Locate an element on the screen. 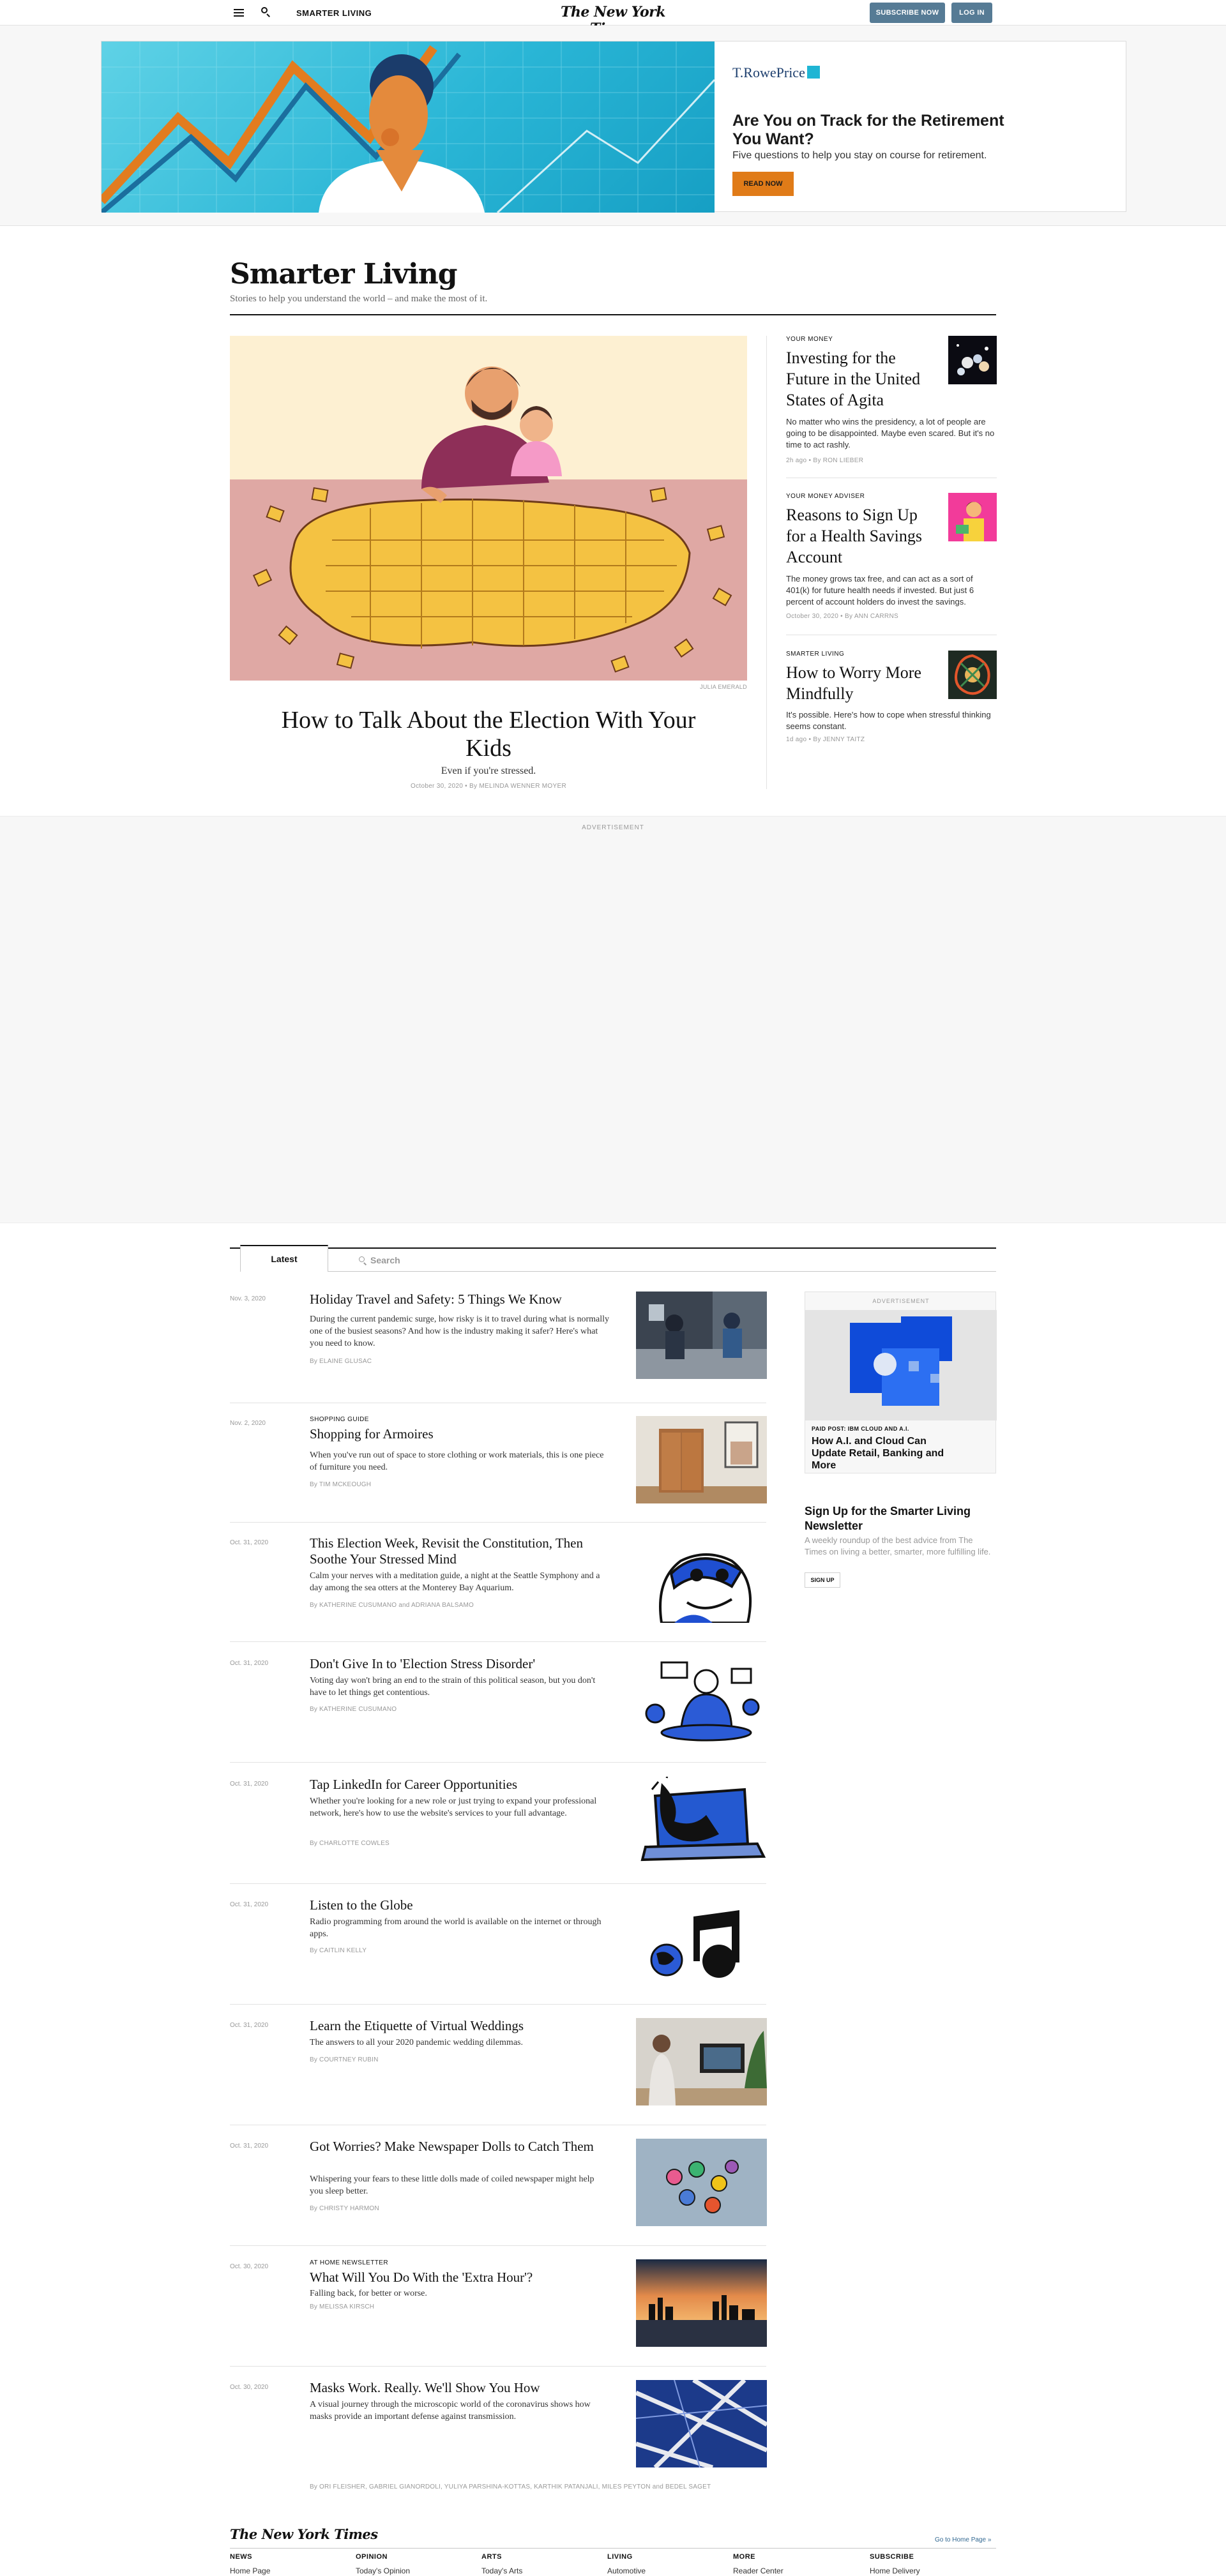 This screenshot has width=1226, height=2576. section-divider is located at coordinates (613, 314).